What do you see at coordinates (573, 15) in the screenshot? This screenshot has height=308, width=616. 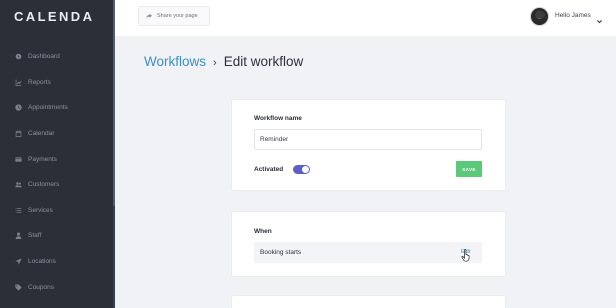 I see `user-greeting: Hello James` at bounding box center [573, 15].